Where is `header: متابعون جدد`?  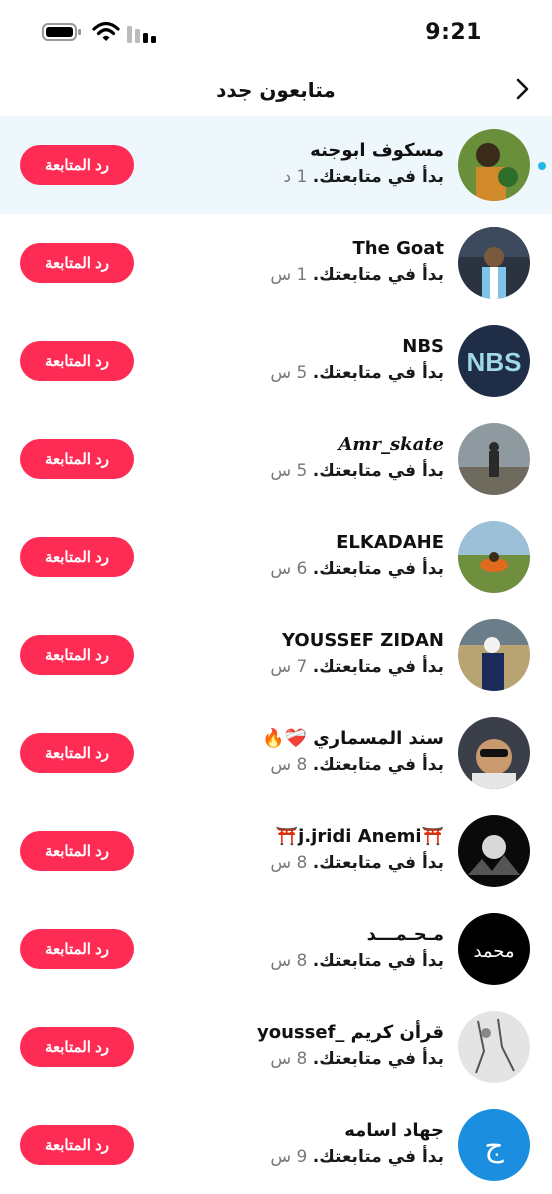
header: متابعون جدد is located at coordinates (276, 90).